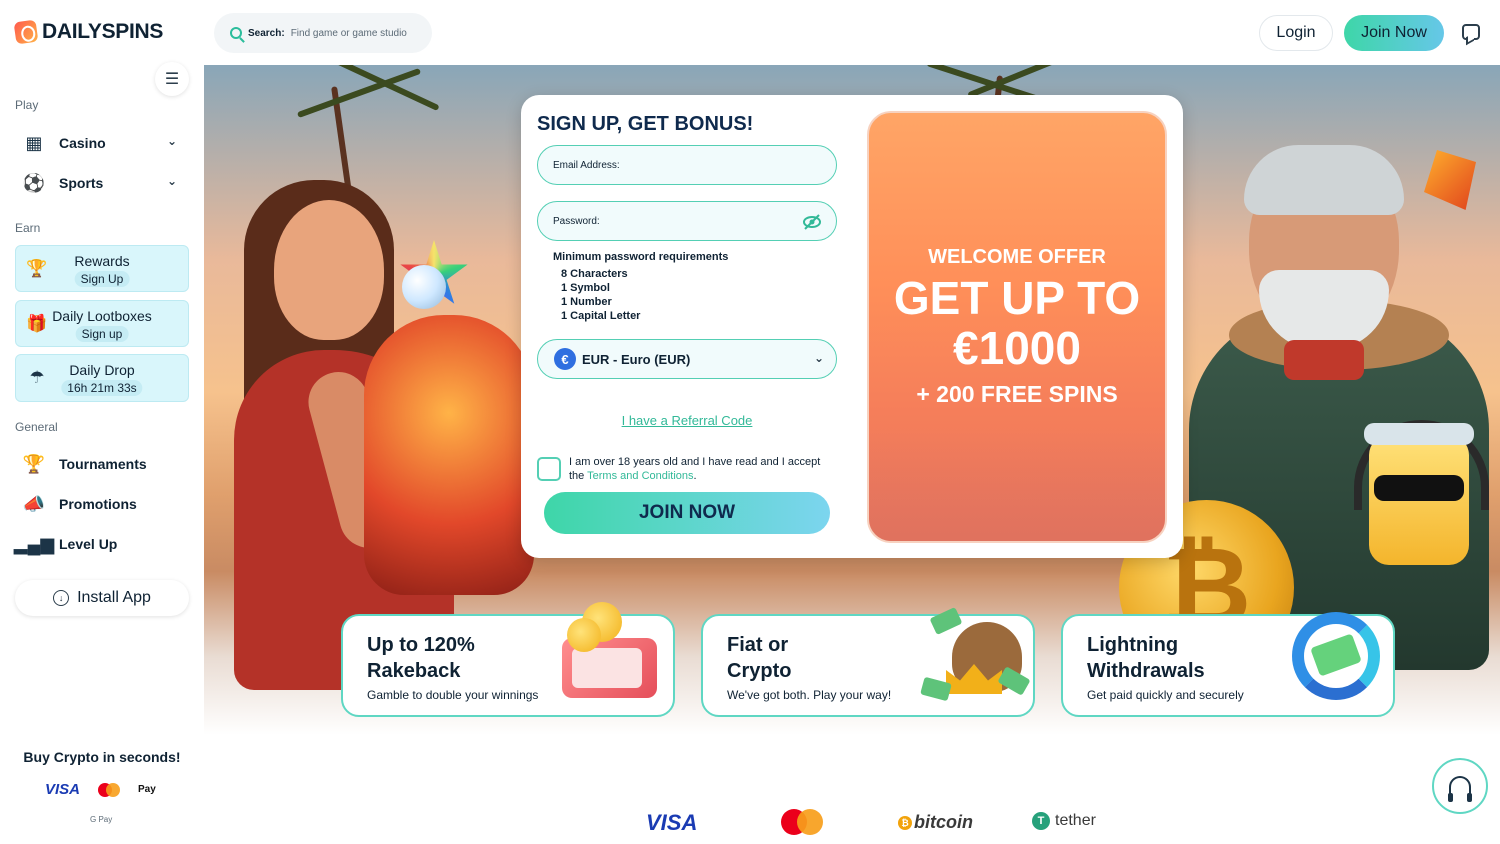 Image resolution: width=1500 pixels, height=844 pixels. I want to click on slot-machine-icon: ▦, so click(34, 142).